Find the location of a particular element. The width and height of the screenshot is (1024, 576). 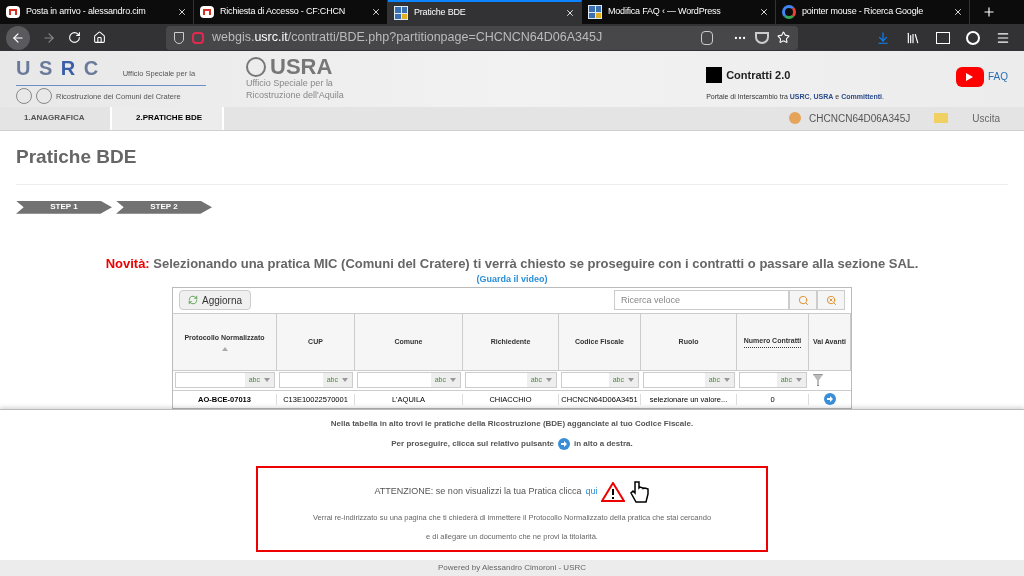

logo-letter: S is located at coordinates (45, 69).